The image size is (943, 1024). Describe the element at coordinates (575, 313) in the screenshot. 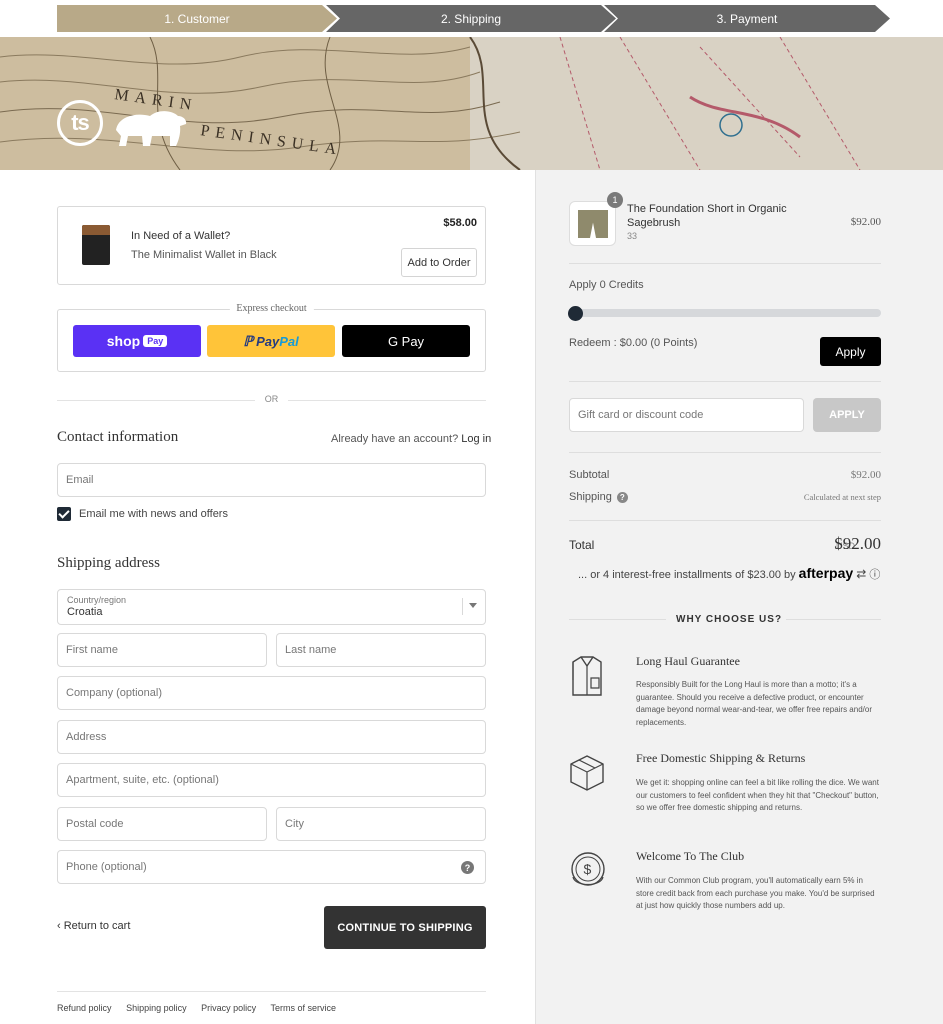

I see `credits-slider-handle` at that location.